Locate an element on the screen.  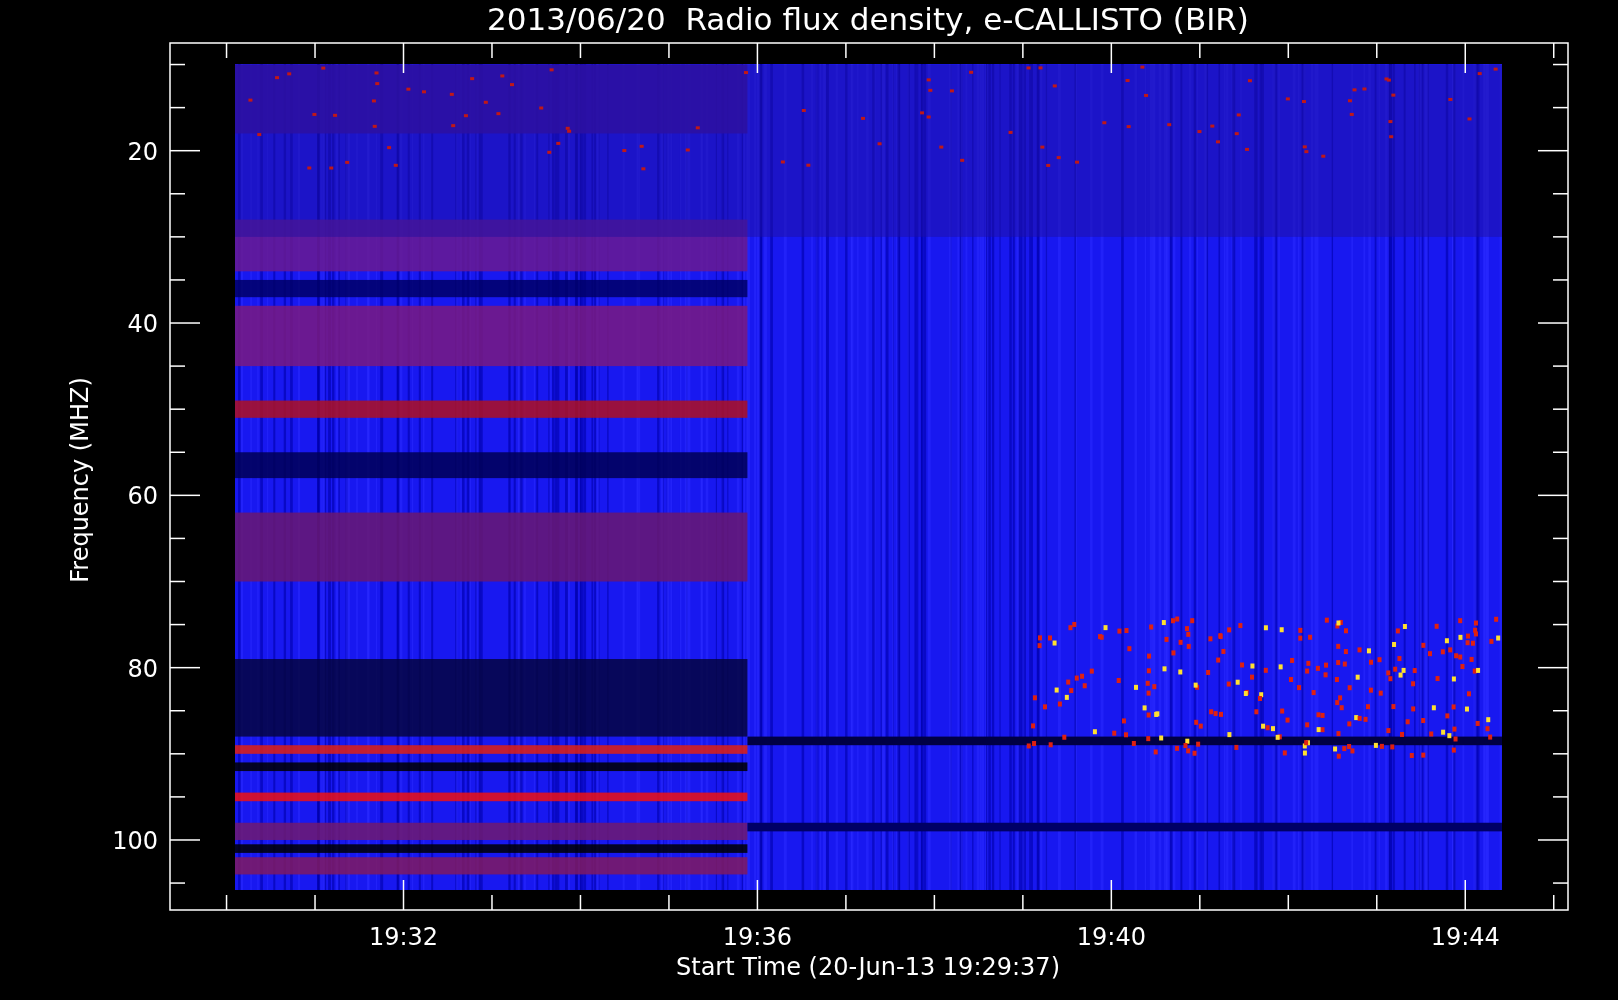
y-axis-label: Frequency (MHZ) is located at coordinates (80, 480).